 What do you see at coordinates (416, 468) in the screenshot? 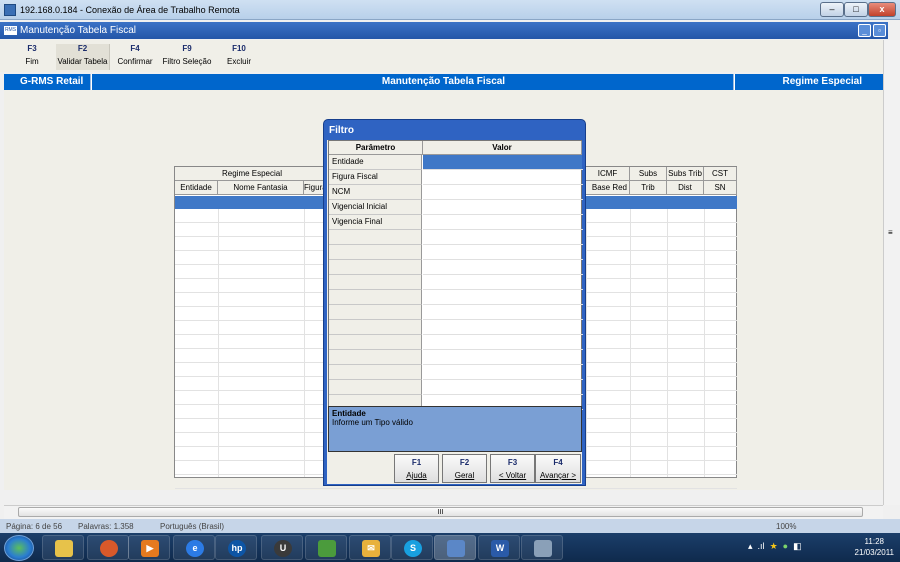
I see `filtro-ajuda-button: F1 Ajuda` at bounding box center [416, 468].